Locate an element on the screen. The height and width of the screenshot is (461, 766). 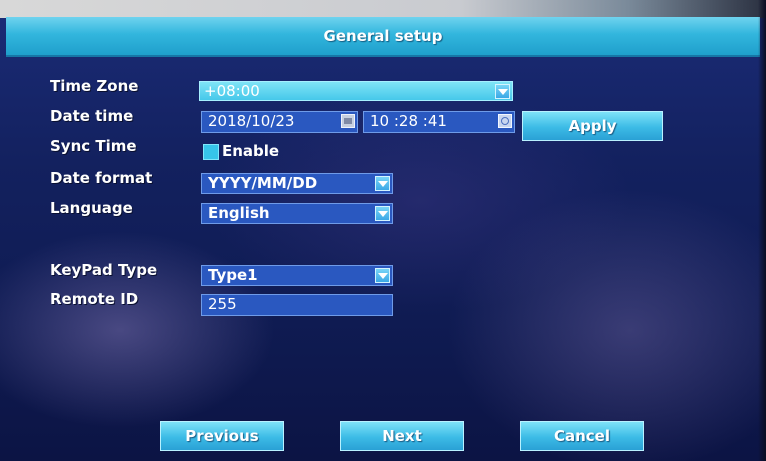
remote-id-input: 255 is located at coordinates (297, 305).